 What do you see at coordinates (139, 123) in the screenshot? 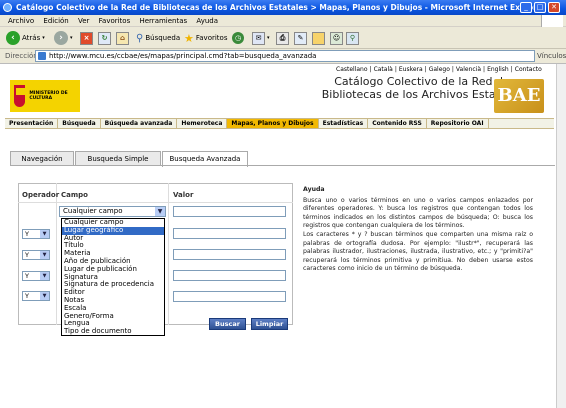
I see `nav-busqueda-avanzada: Búsqueda avanzada` at bounding box center [139, 123].